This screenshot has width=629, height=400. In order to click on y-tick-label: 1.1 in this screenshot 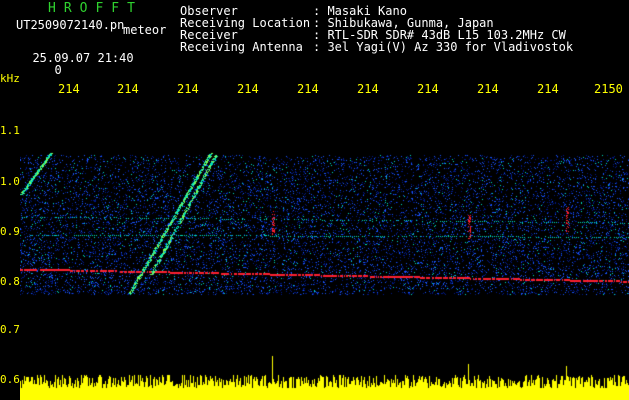, I will do `click(10, 130)`.